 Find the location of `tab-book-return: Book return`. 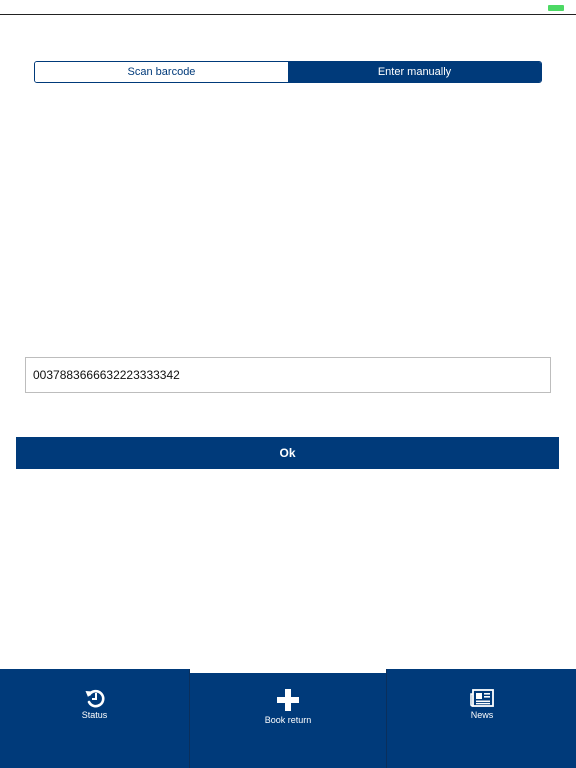

tab-book-return: Book return is located at coordinates (288, 720).